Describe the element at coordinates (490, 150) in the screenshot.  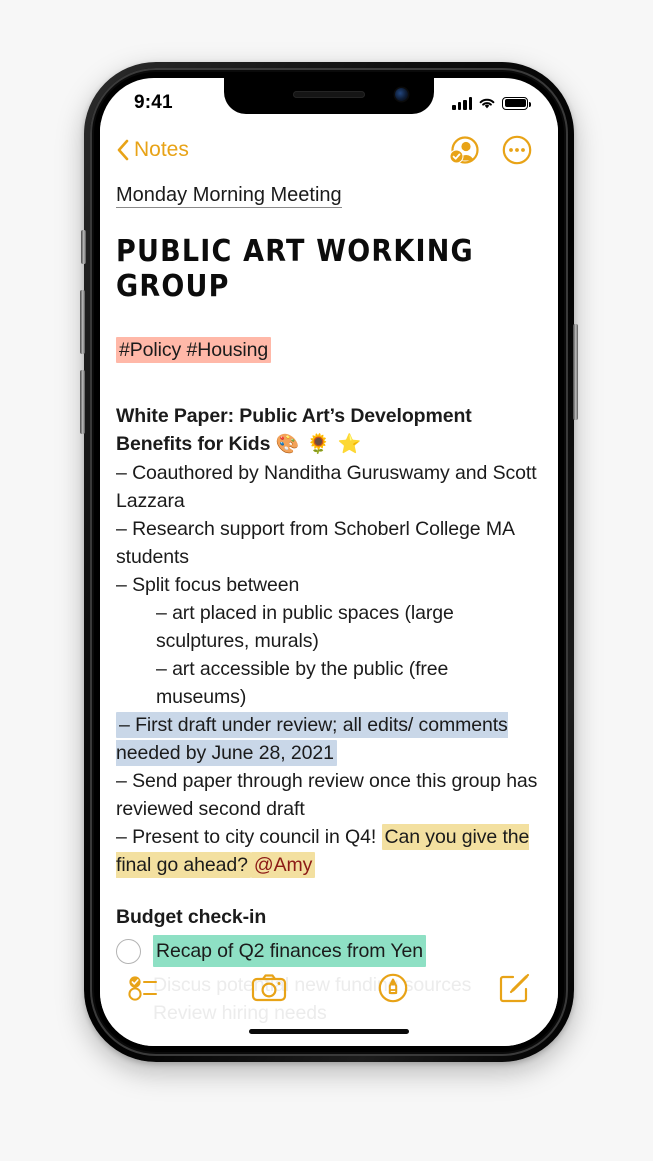
I see `nav-bar-actions` at that location.